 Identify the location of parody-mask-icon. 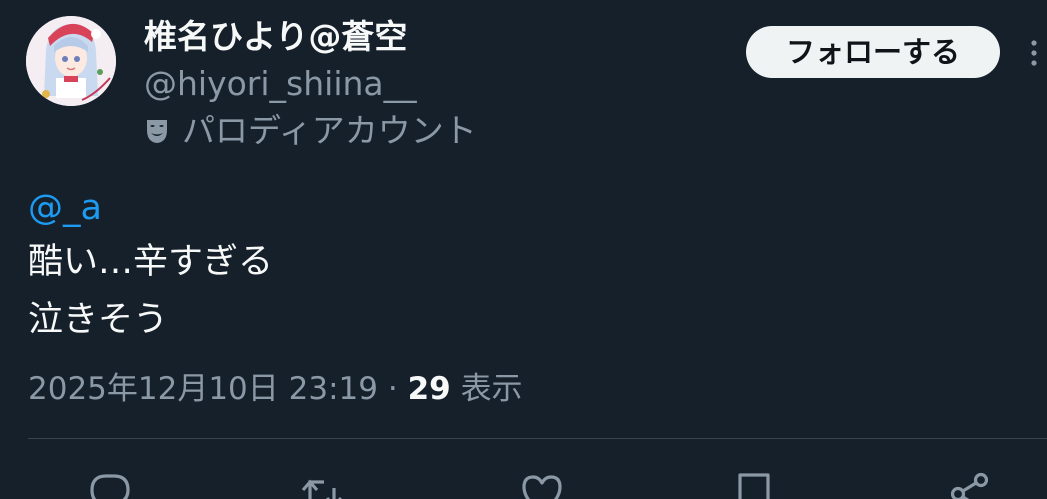
(157, 131).